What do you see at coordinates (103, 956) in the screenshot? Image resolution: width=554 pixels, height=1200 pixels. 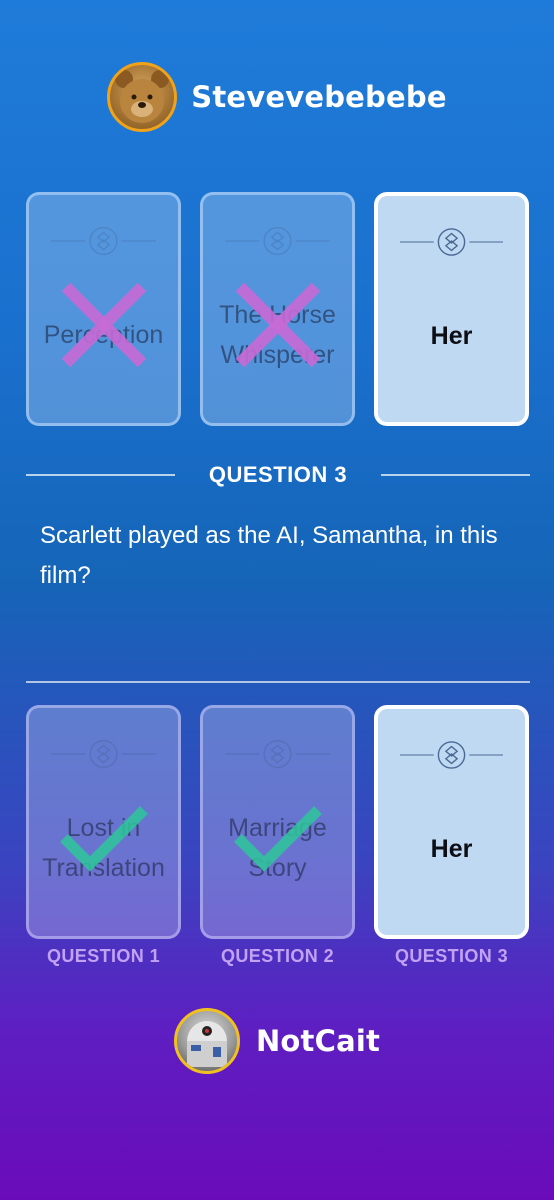 I see `card-caption-1: QUESTION 1` at bounding box center [103, 956].